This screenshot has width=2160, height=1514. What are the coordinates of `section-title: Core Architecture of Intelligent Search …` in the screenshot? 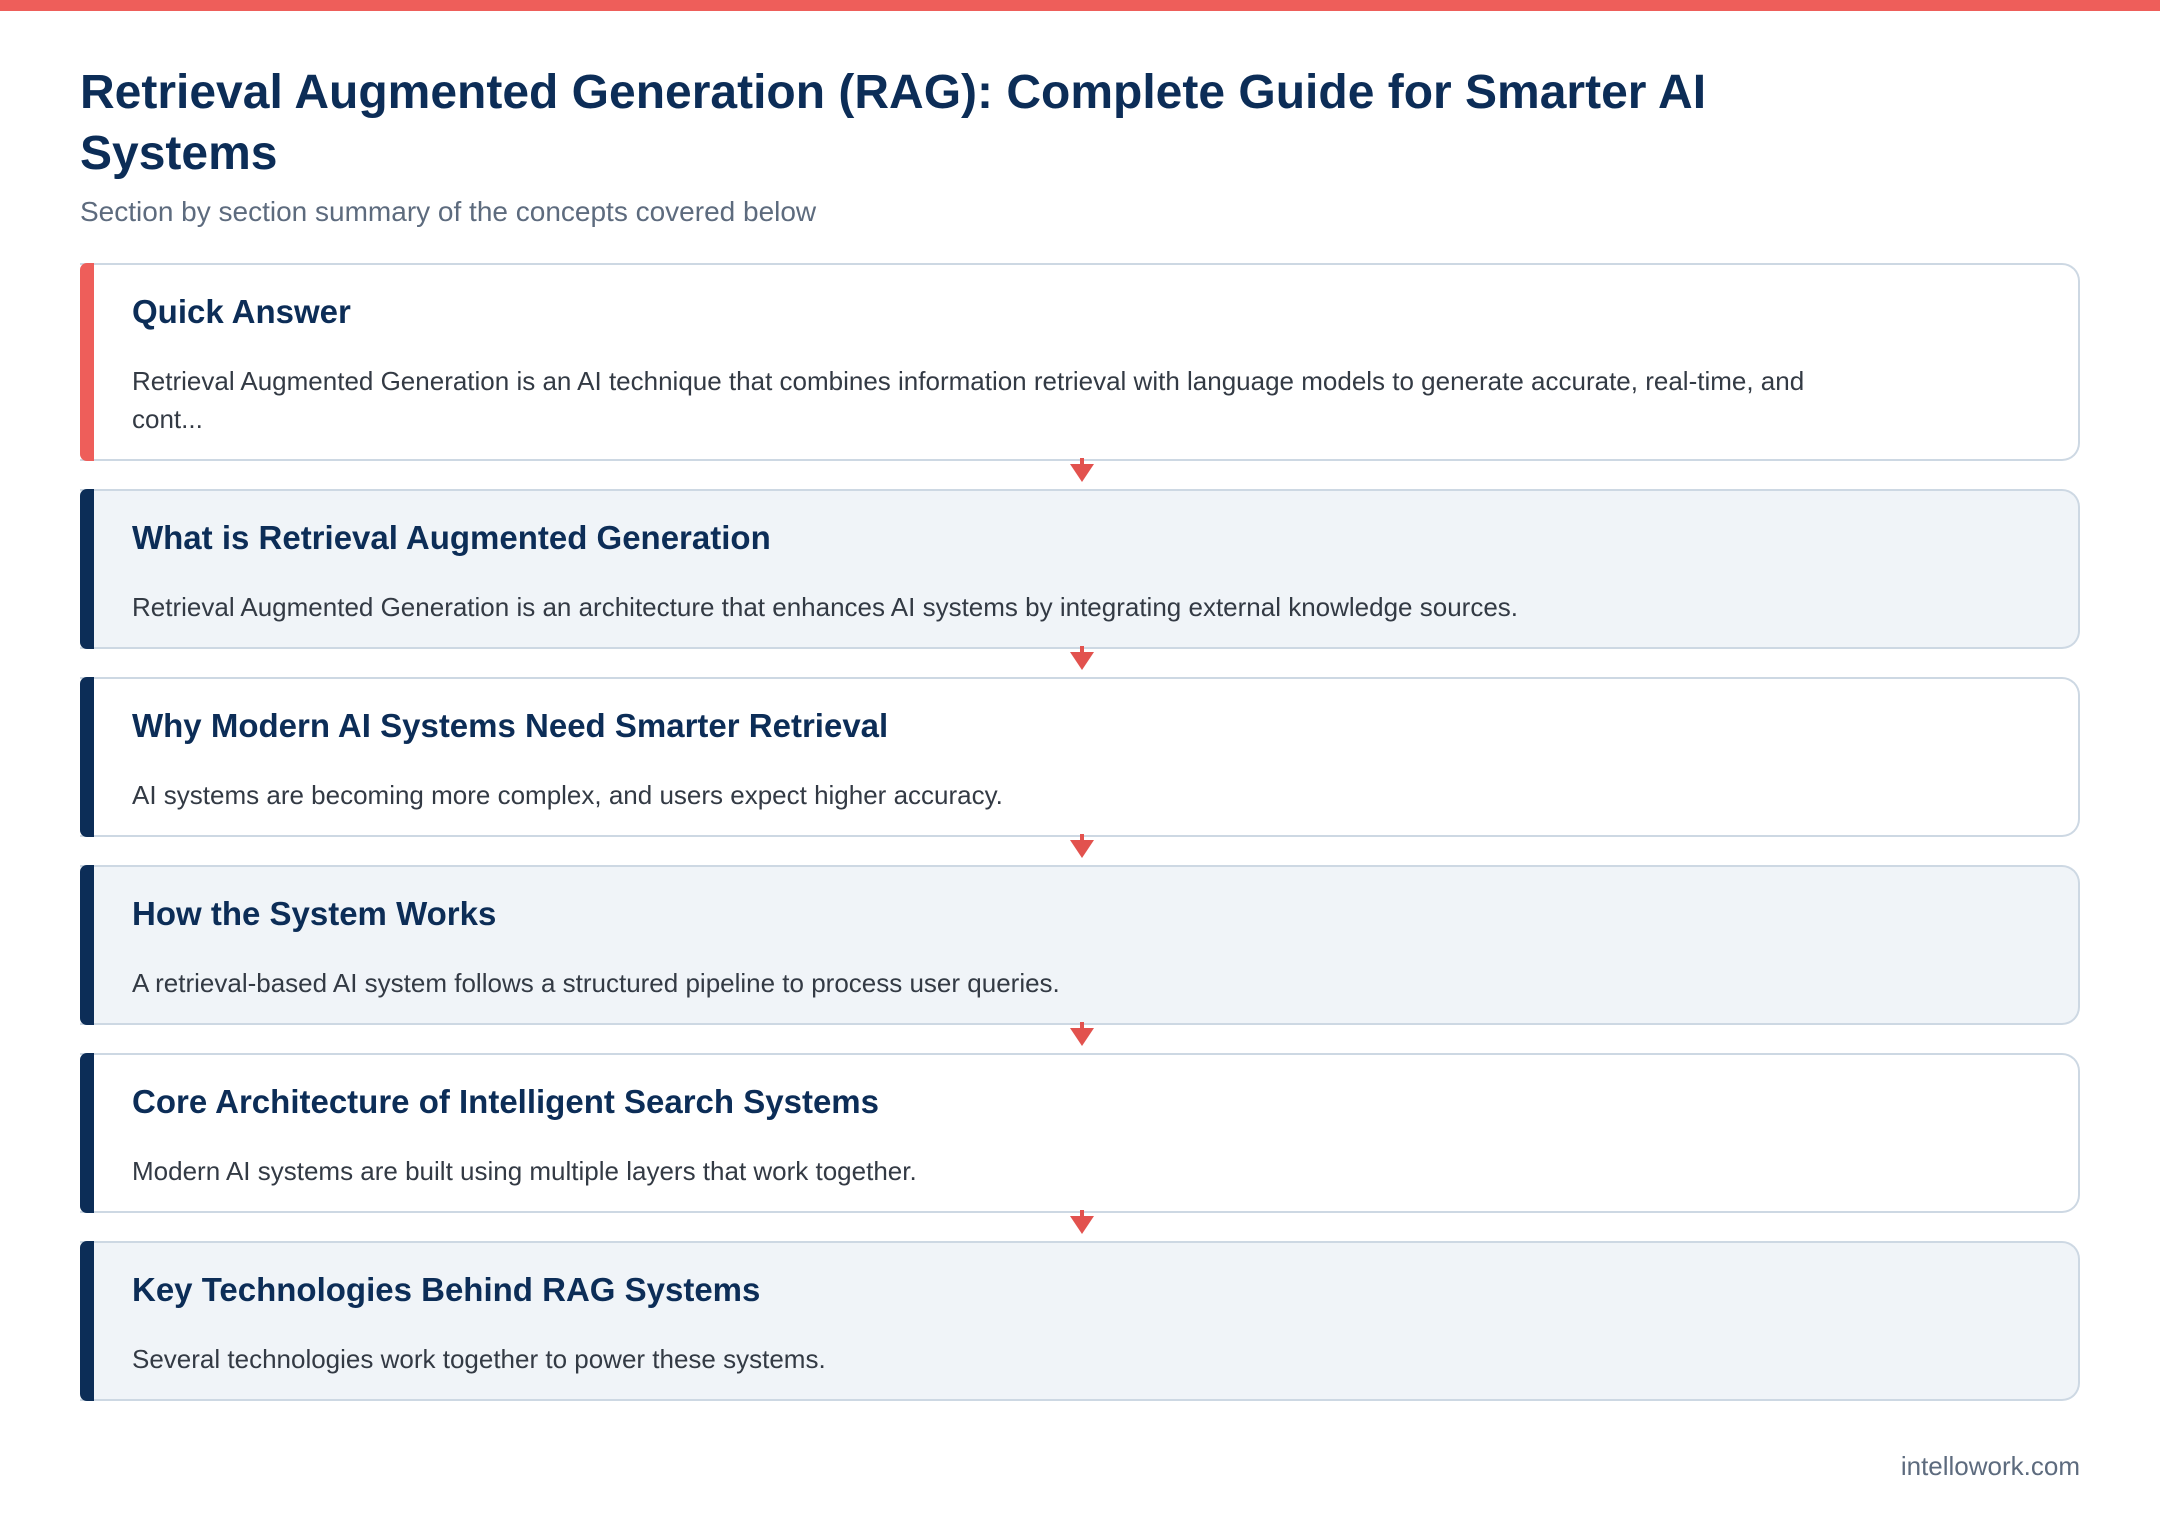 It's located at (505, 1101).